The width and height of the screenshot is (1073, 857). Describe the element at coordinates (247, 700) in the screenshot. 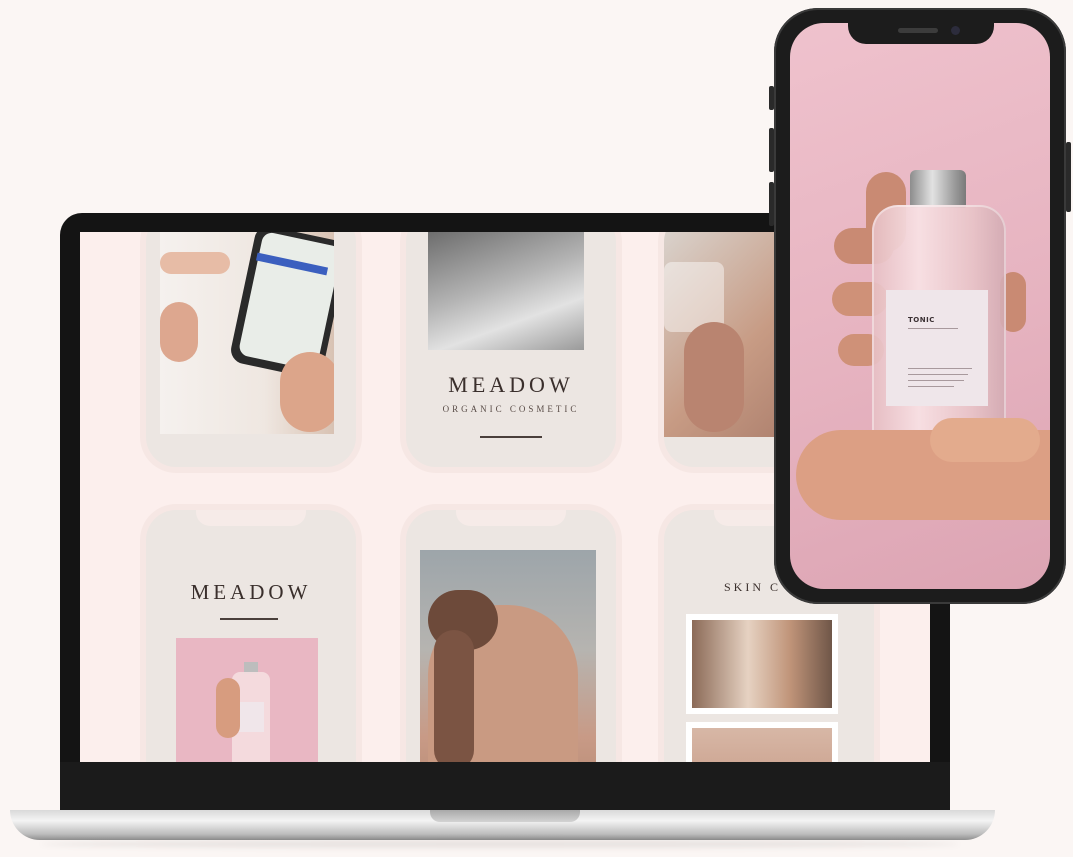

I see `bottle-in-hand-photo` at that location.